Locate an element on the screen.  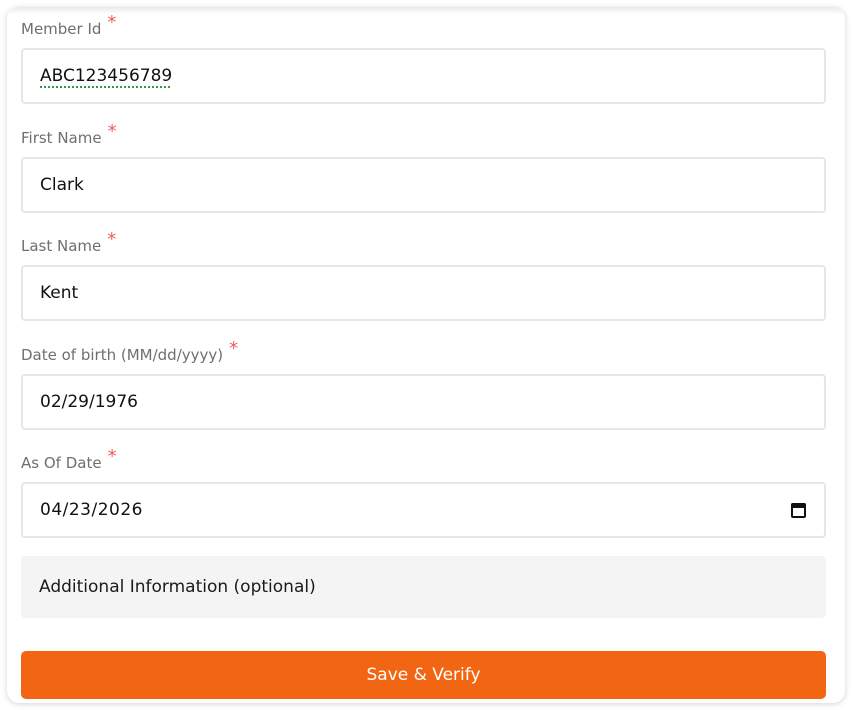
as-of-date-value: 04/23/2026 is located at coordinates (91, 510).